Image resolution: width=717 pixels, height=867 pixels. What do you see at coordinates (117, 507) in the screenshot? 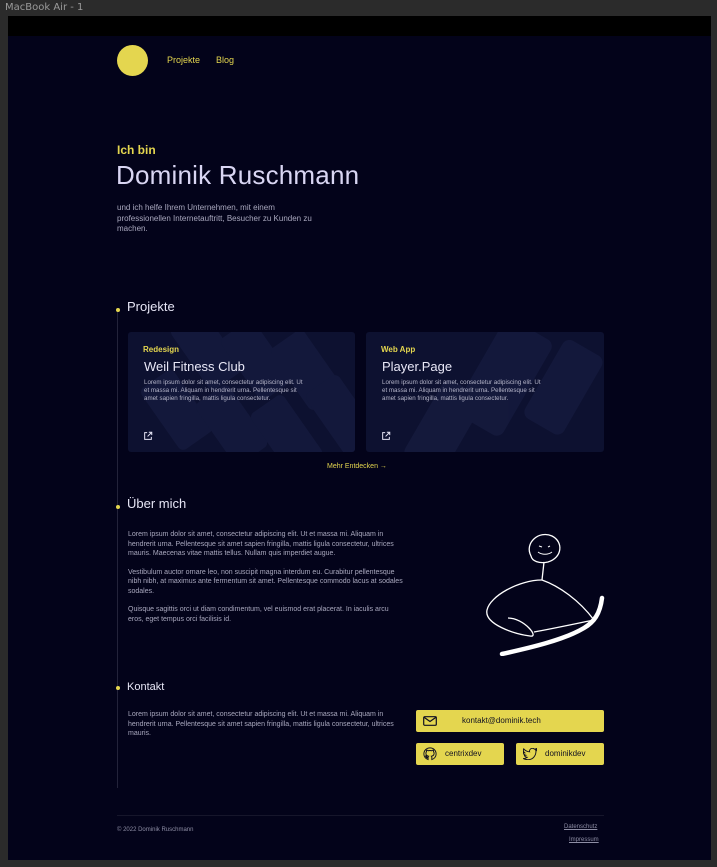
I see `timeline-dot-about` at bounding box center [117, 507].